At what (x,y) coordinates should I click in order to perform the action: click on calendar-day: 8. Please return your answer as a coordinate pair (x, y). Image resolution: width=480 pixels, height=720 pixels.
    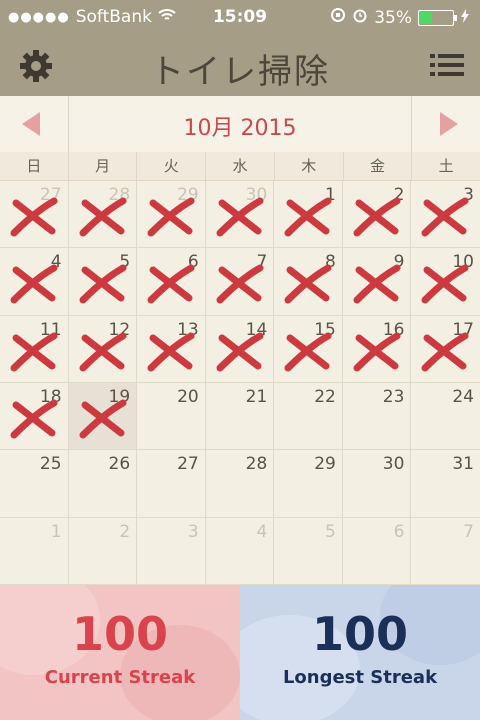
    Looking at the image, I should click on (308, 282).